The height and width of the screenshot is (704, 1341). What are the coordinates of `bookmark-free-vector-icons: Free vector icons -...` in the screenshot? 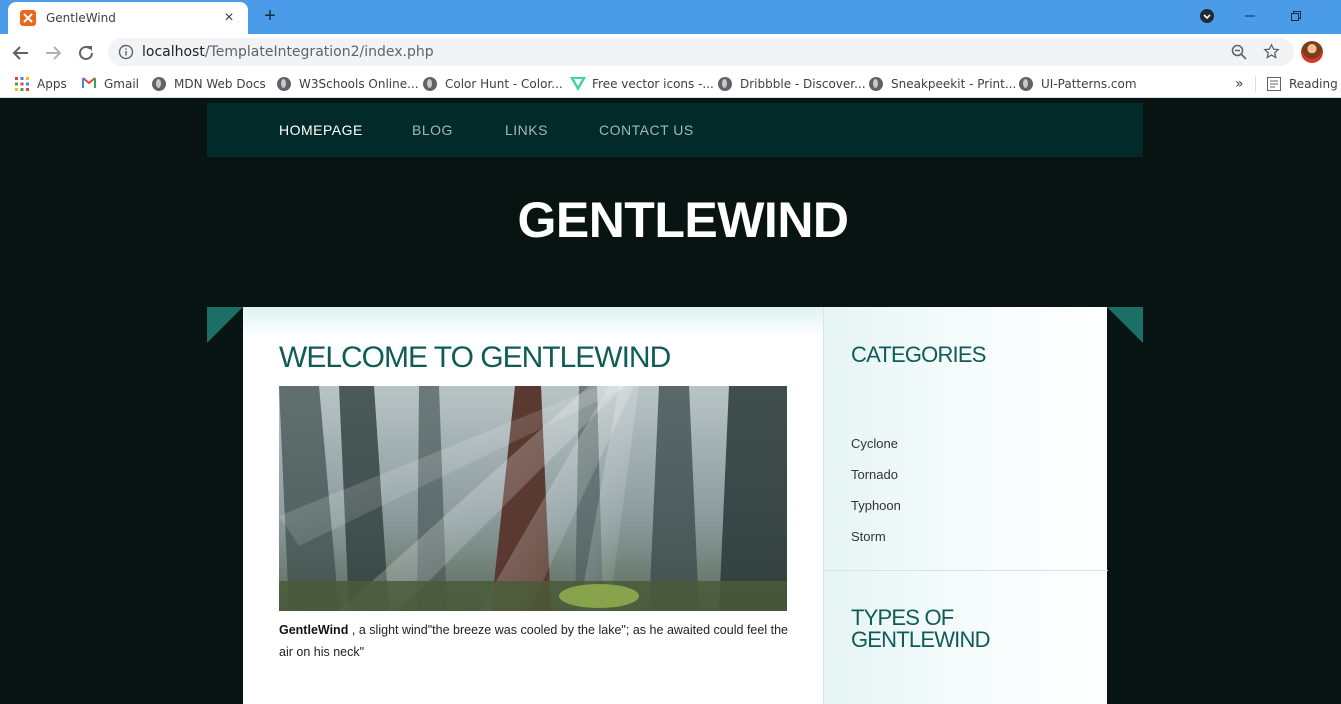 It's located at (642, 84).